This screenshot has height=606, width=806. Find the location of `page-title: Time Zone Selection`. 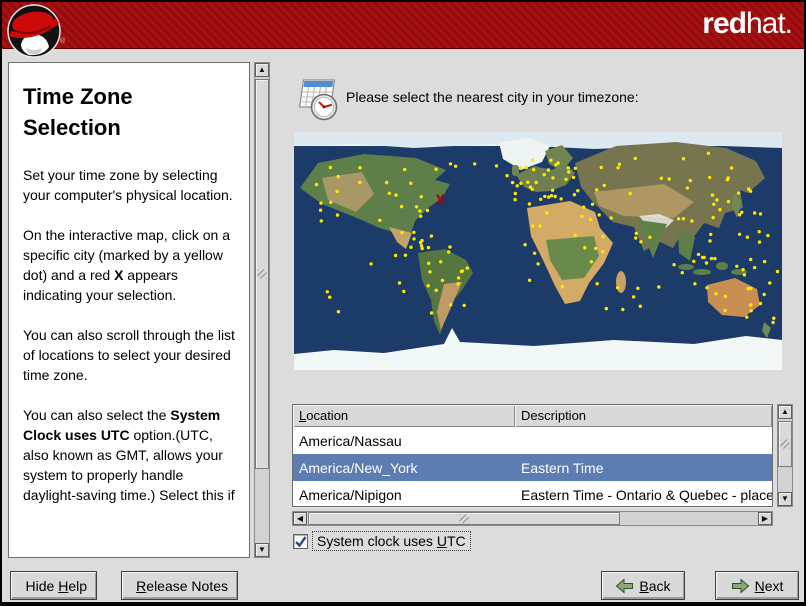

page-title: Time Zone Selection is located at coordinates (78, 112).